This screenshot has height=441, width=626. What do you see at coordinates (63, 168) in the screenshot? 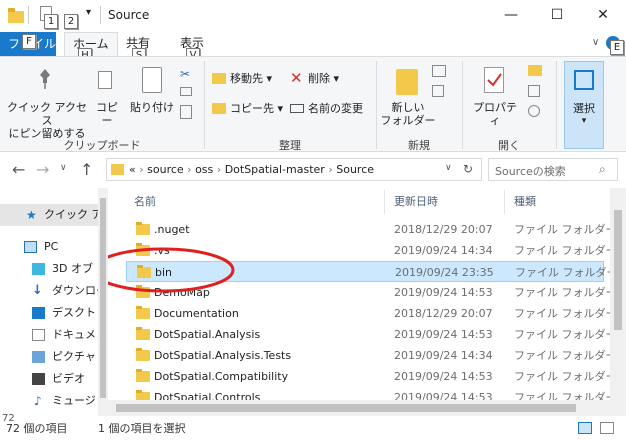
I see `recent-locations-icon: ∨` at bounding box center [63, 168].